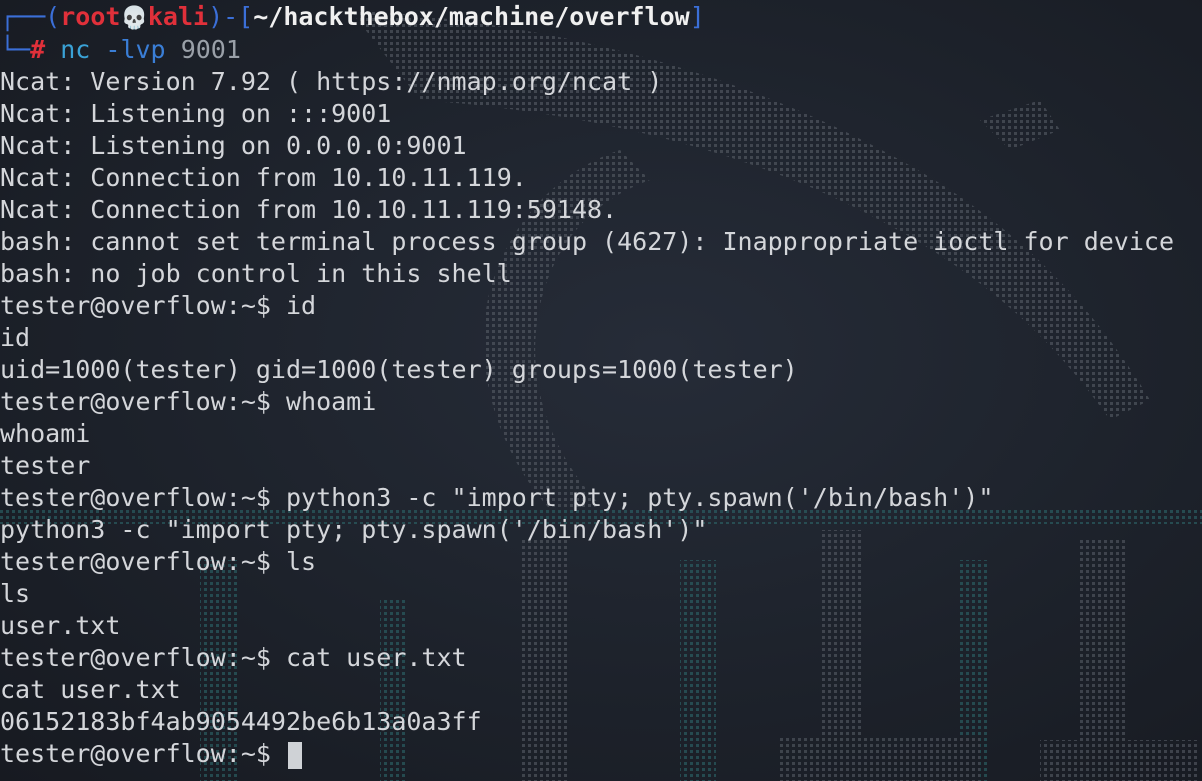 The image size is (1202, 781). What do you see at coordinates (15, 337) in the screenshot?
I see `output-line: id` at bounding box center [15, 337].